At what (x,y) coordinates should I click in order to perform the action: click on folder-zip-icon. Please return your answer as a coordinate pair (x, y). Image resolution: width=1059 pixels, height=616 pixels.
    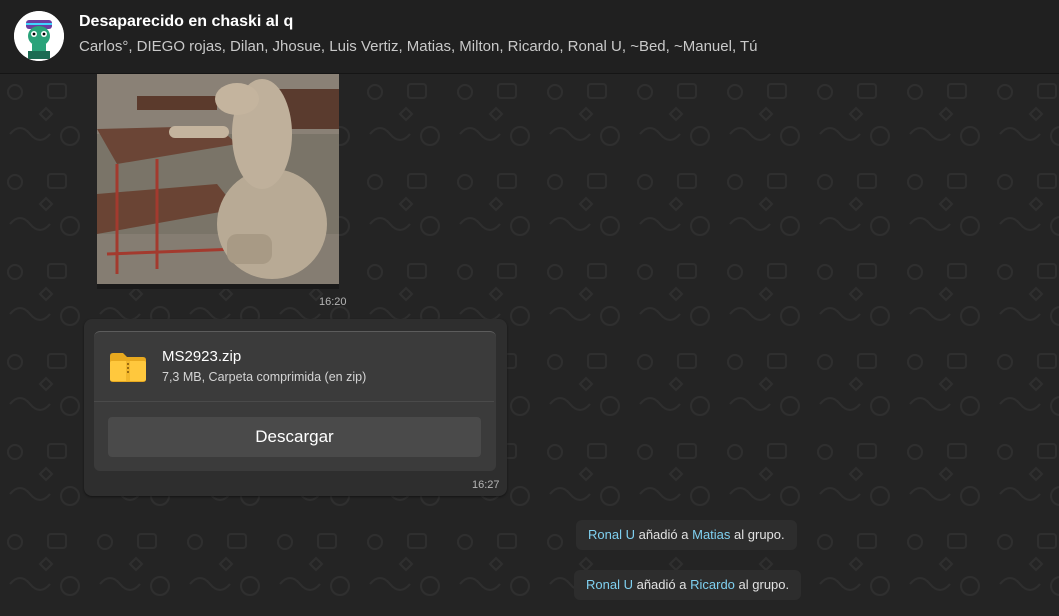
    Looking at the image, I should click on (128, 367).